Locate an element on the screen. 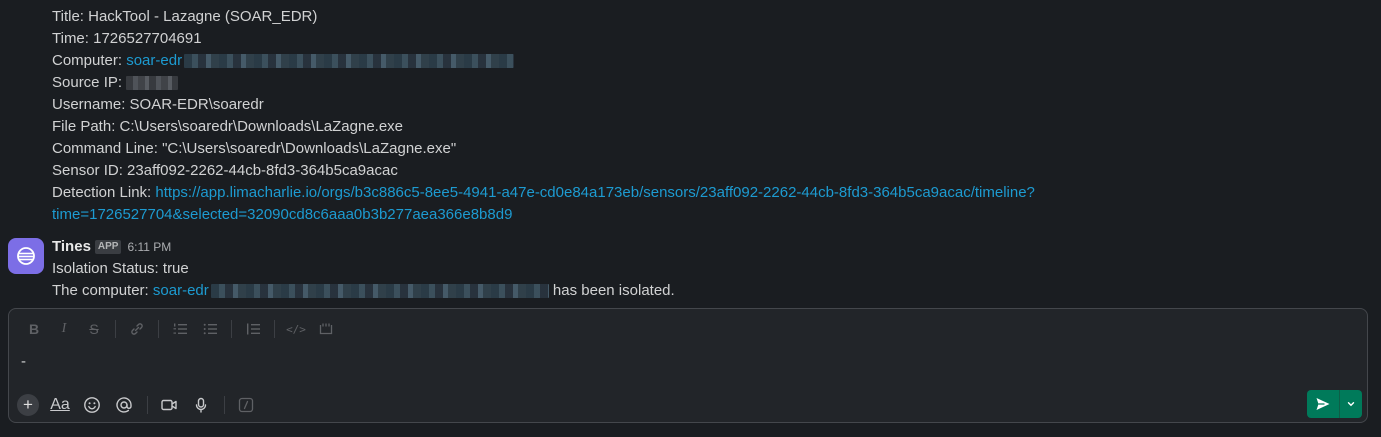  computer-prefix: The computer: is located at coordinates (100, 290).